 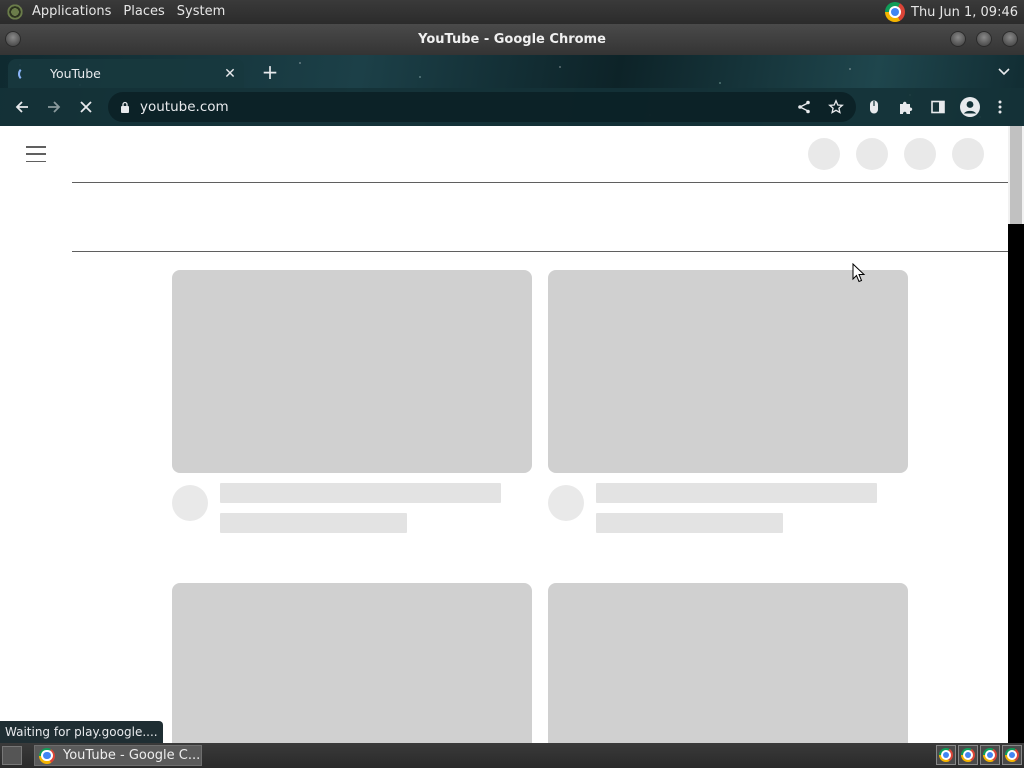 What do you see at coordinates (1016, 483) in the screenshot?
I see `scrollbar-track` at bounding box center [1016, 483].